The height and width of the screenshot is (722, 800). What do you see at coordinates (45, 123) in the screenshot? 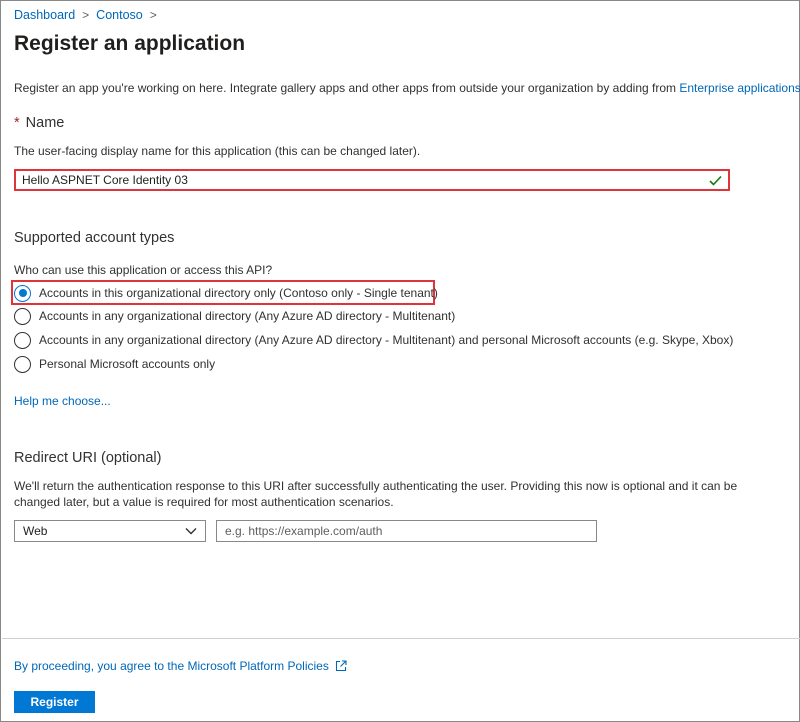
I see `name-label-text: Name` at bounding box center [45, 123].